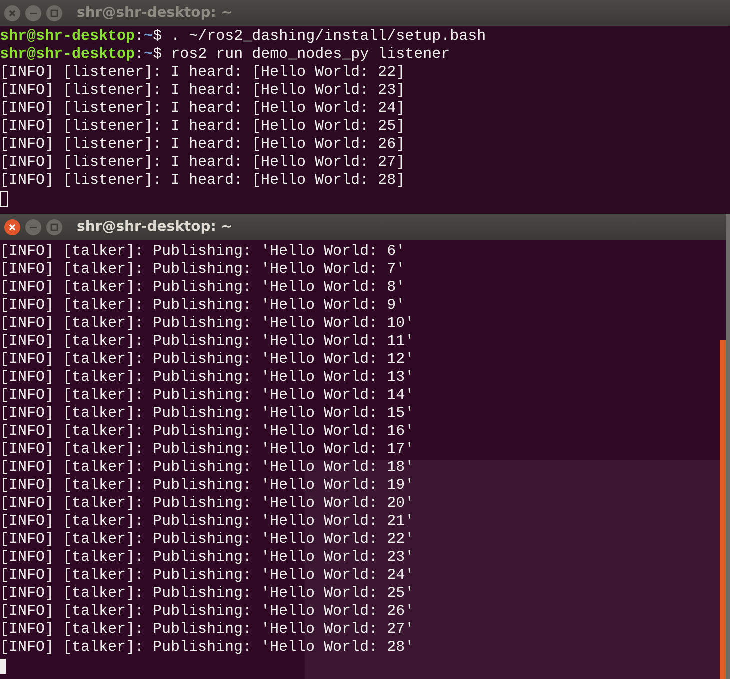  What do you see at coordinates (207, 360) in the screenshot?
I see `terminal-line: [INFO] [talker]: Publishing: 'Hello World: 12'` at bounding box center [207, 360].